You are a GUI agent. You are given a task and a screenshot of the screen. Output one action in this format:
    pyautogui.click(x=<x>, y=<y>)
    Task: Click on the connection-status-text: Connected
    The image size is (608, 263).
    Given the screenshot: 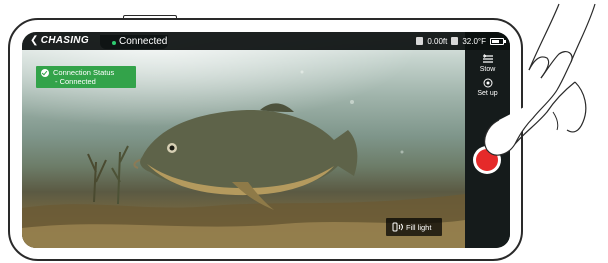 What is the action you would take?
    pyautogui.click(x=143, y=41)
    